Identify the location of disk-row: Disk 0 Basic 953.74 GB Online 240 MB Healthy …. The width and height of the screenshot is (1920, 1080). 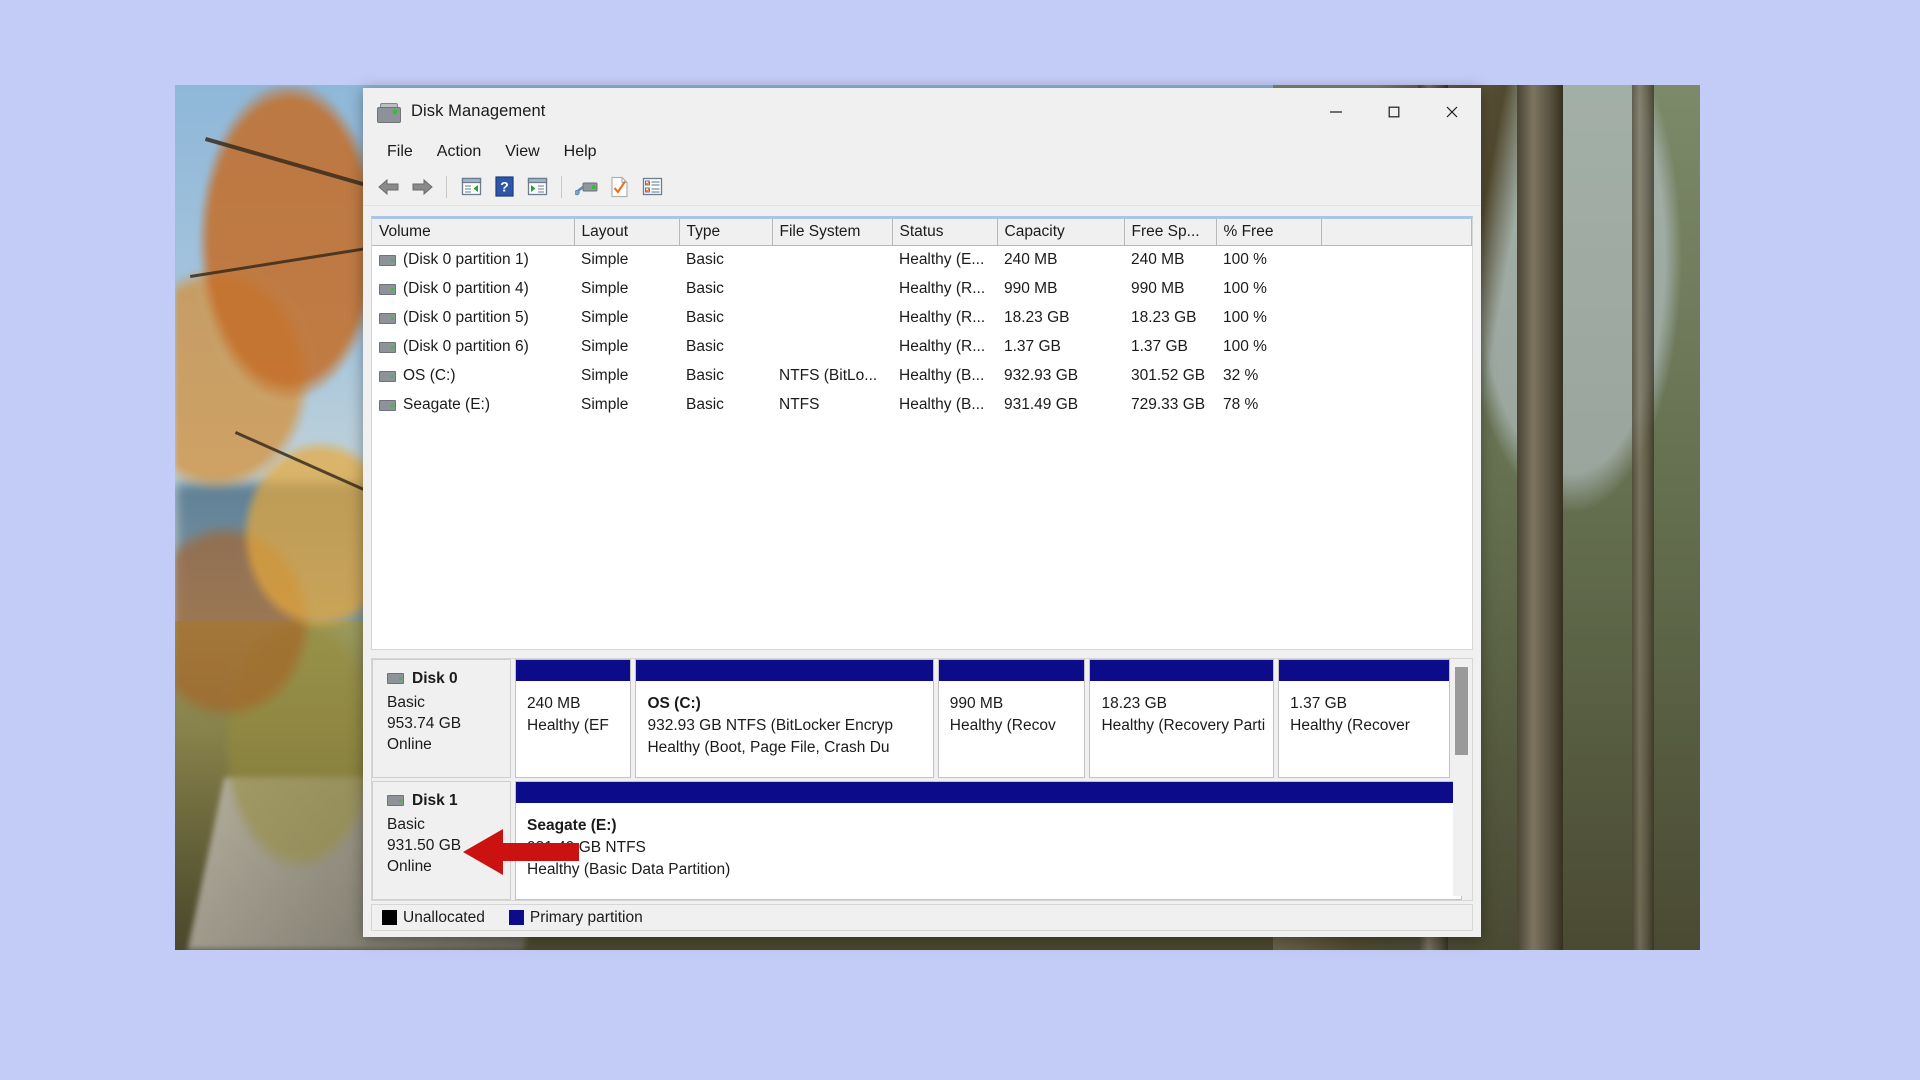
(922, 718).